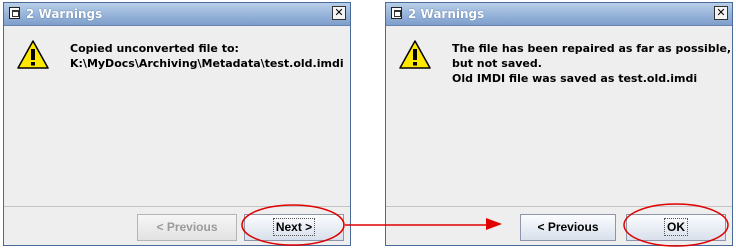 The image size is (736, 250). I want to click on annotation-arrow-head, so click(494, 224).